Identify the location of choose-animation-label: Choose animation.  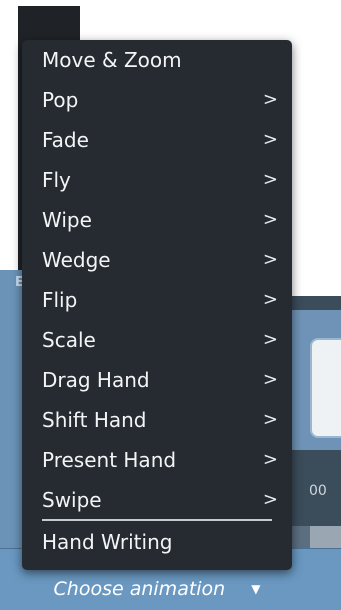
(139, 589).